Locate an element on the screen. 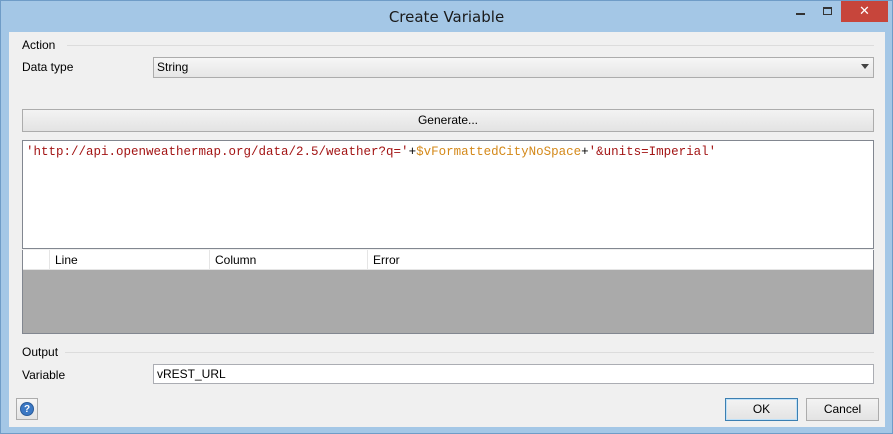 The height and width of the screenshot is (434, 893). data-type-label: Data type is located at coordinates (48, 67).